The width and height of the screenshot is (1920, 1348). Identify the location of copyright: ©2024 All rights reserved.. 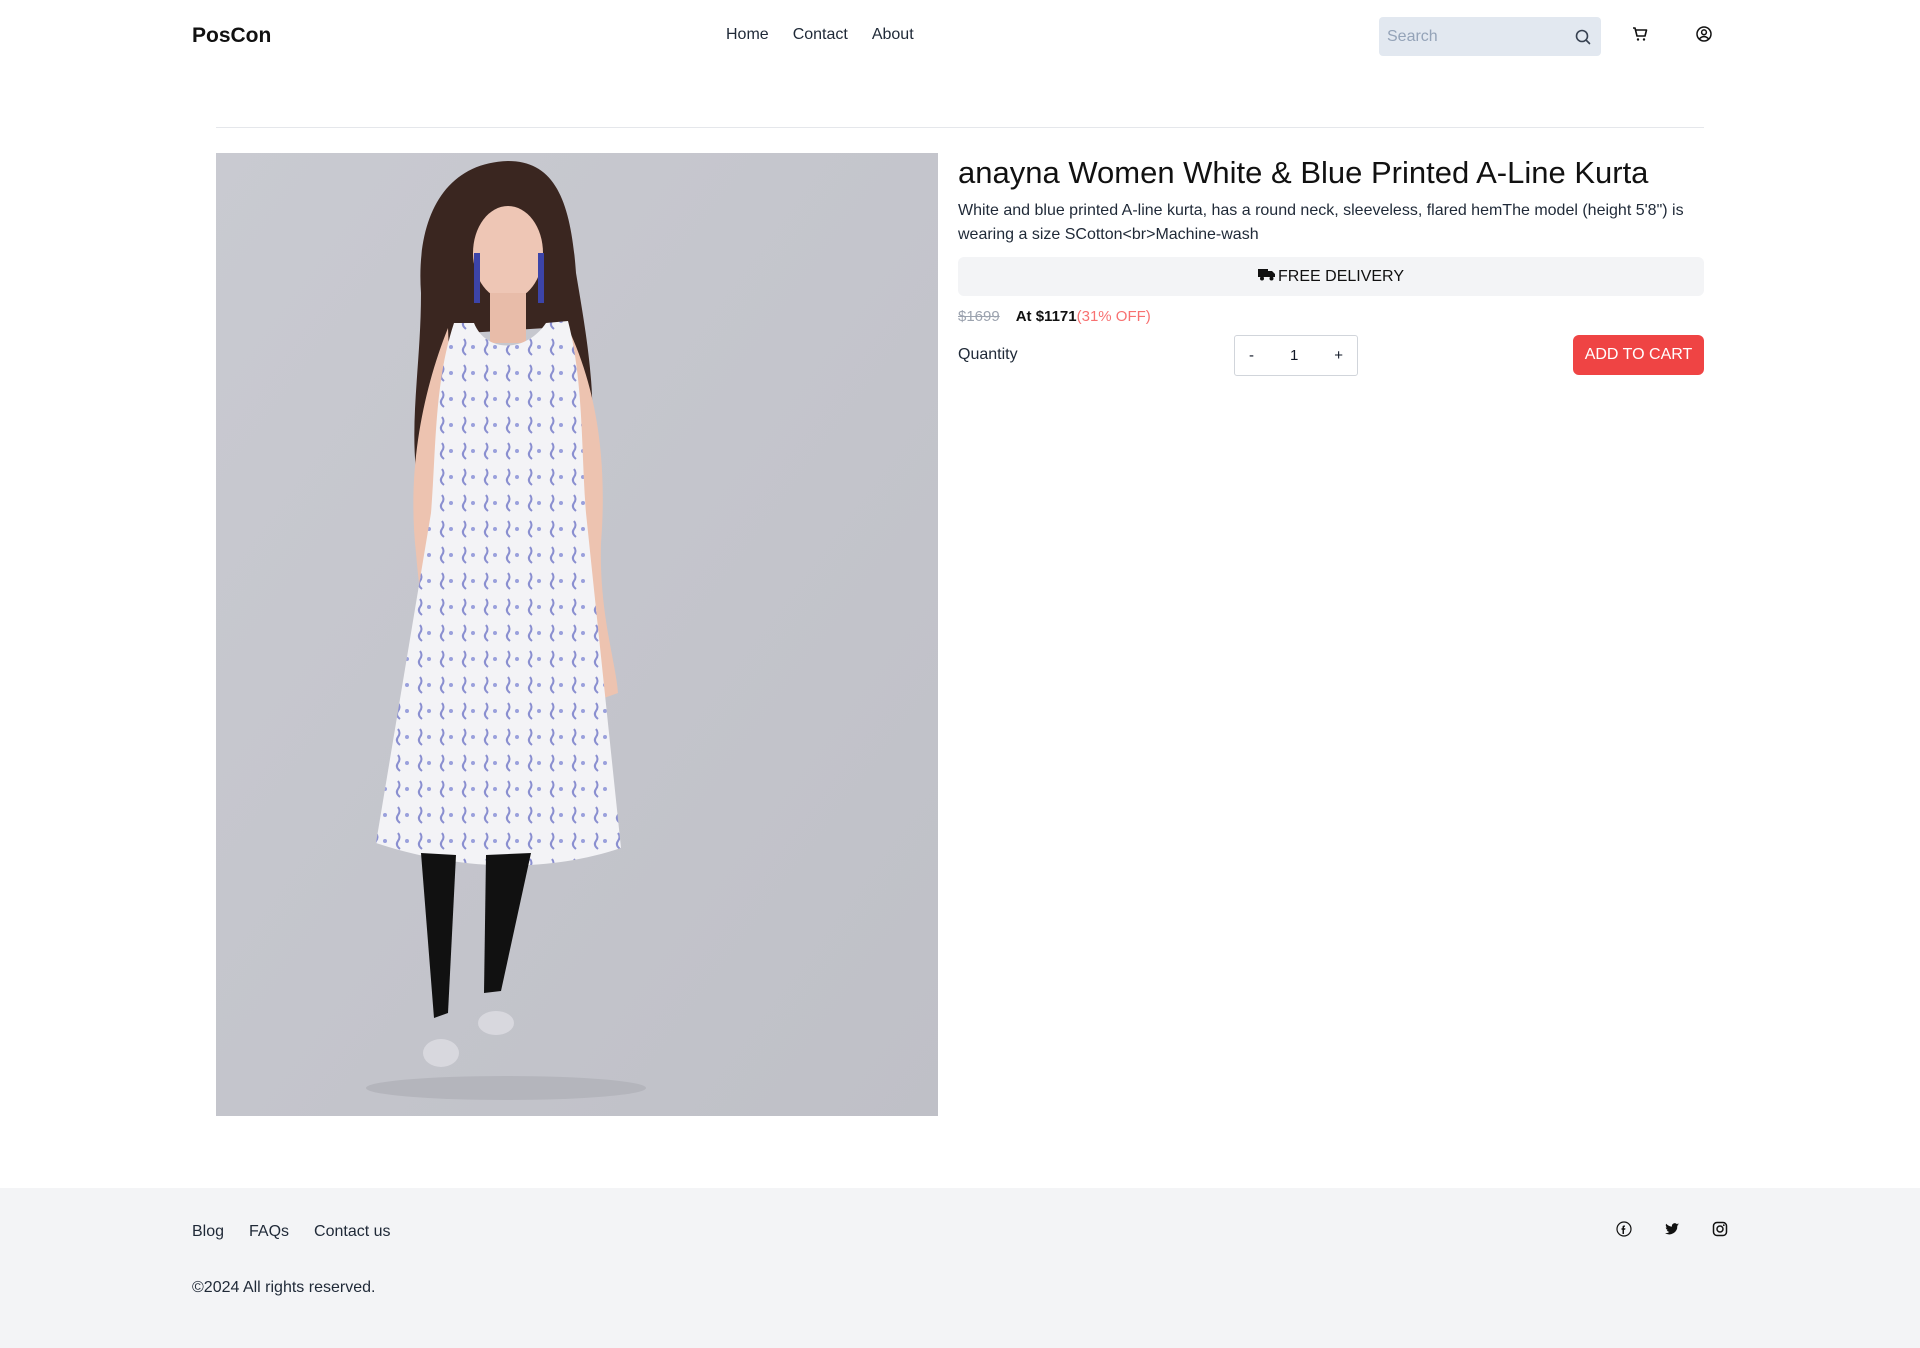
(284, 1287).